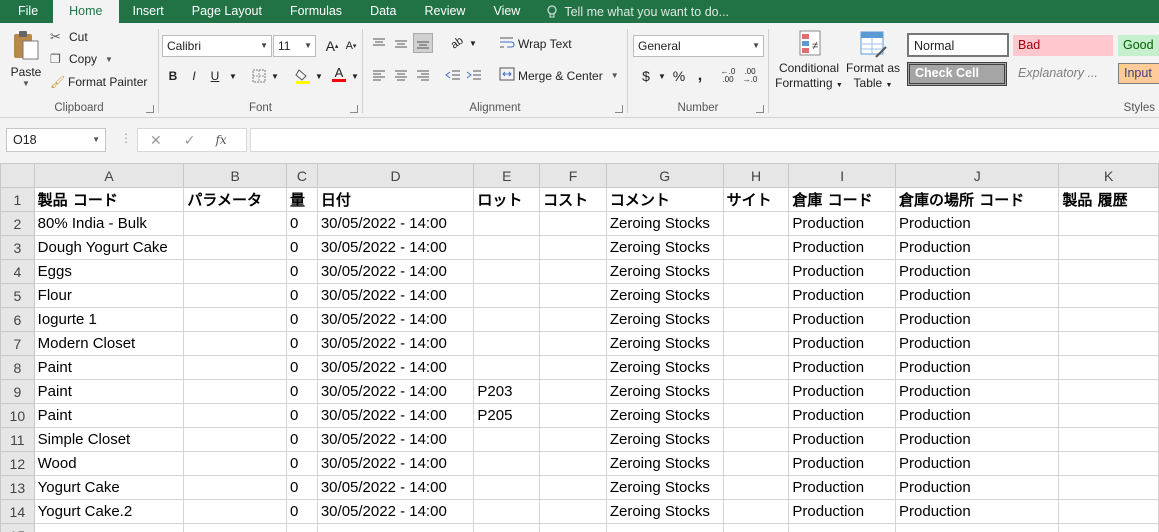 Image resolution: width=1159 pixels, height=532 pixels. I want to click on bold-button: B, so click(173, 76).